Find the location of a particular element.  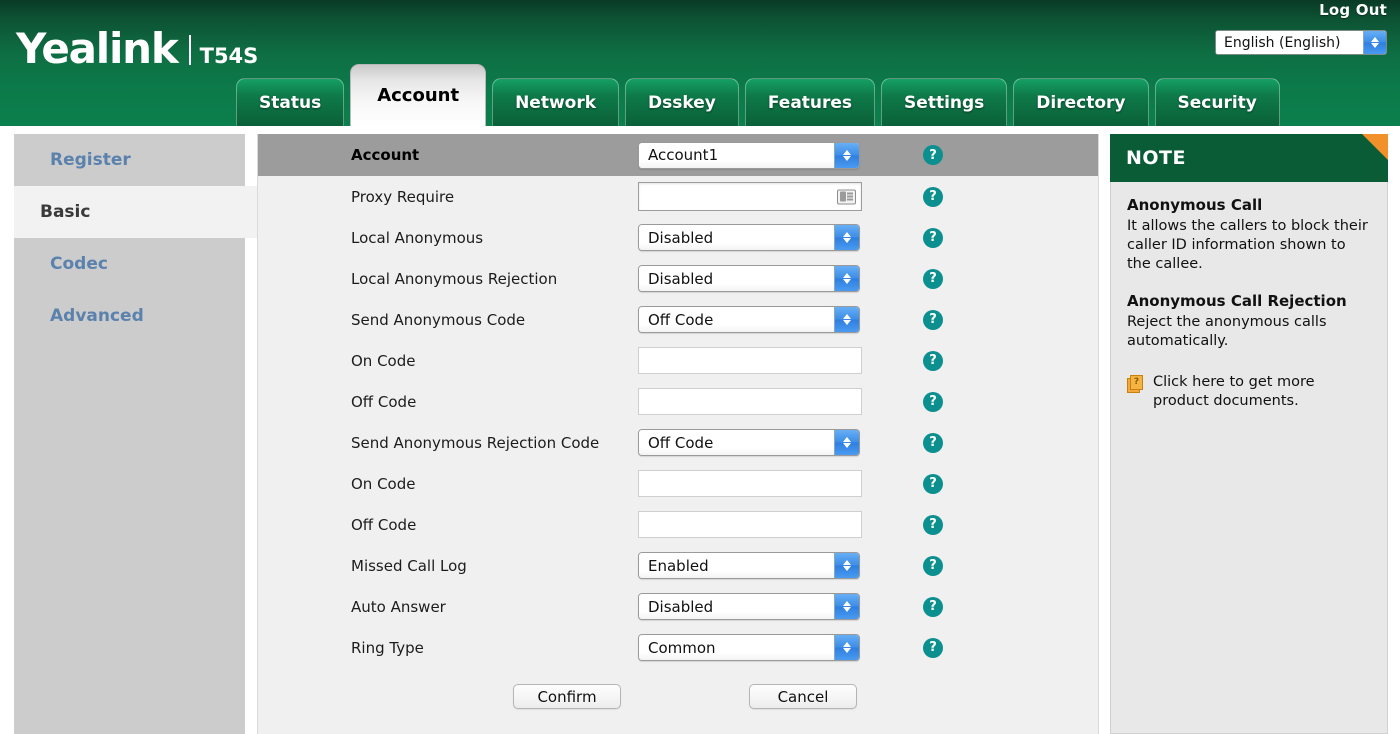

tab-features: Features is located at coordinates (810, 102).